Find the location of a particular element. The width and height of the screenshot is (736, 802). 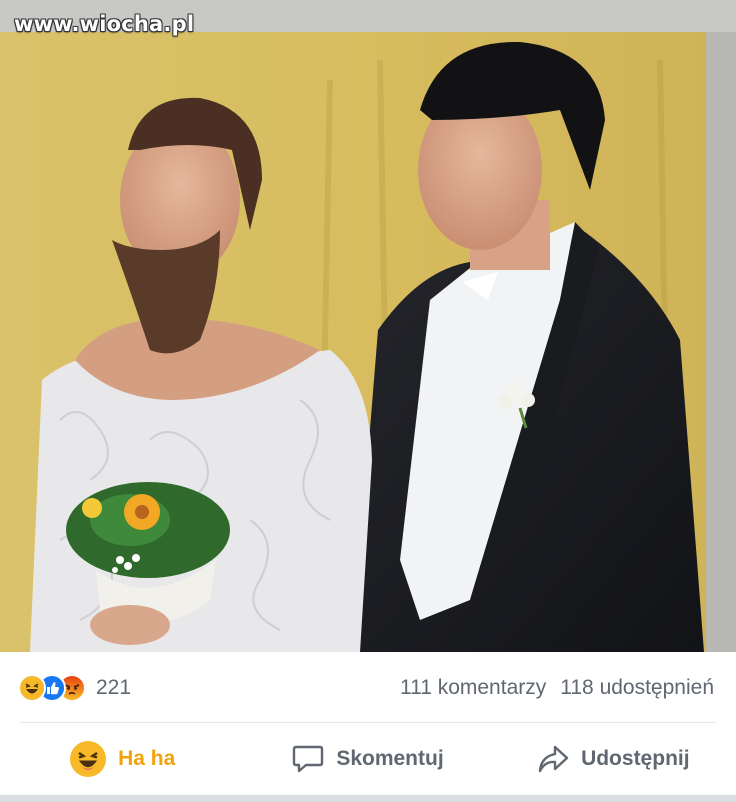

watermark-text: www.wiocha.pl is located at coordinates (104, 24).